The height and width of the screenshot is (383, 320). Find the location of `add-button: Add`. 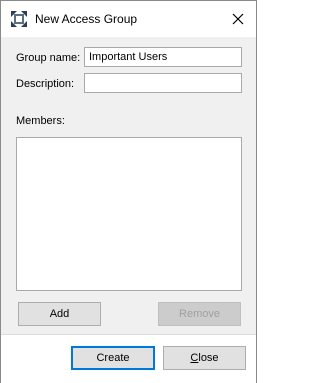

add-button: Add is located at coordinates (59, 314).